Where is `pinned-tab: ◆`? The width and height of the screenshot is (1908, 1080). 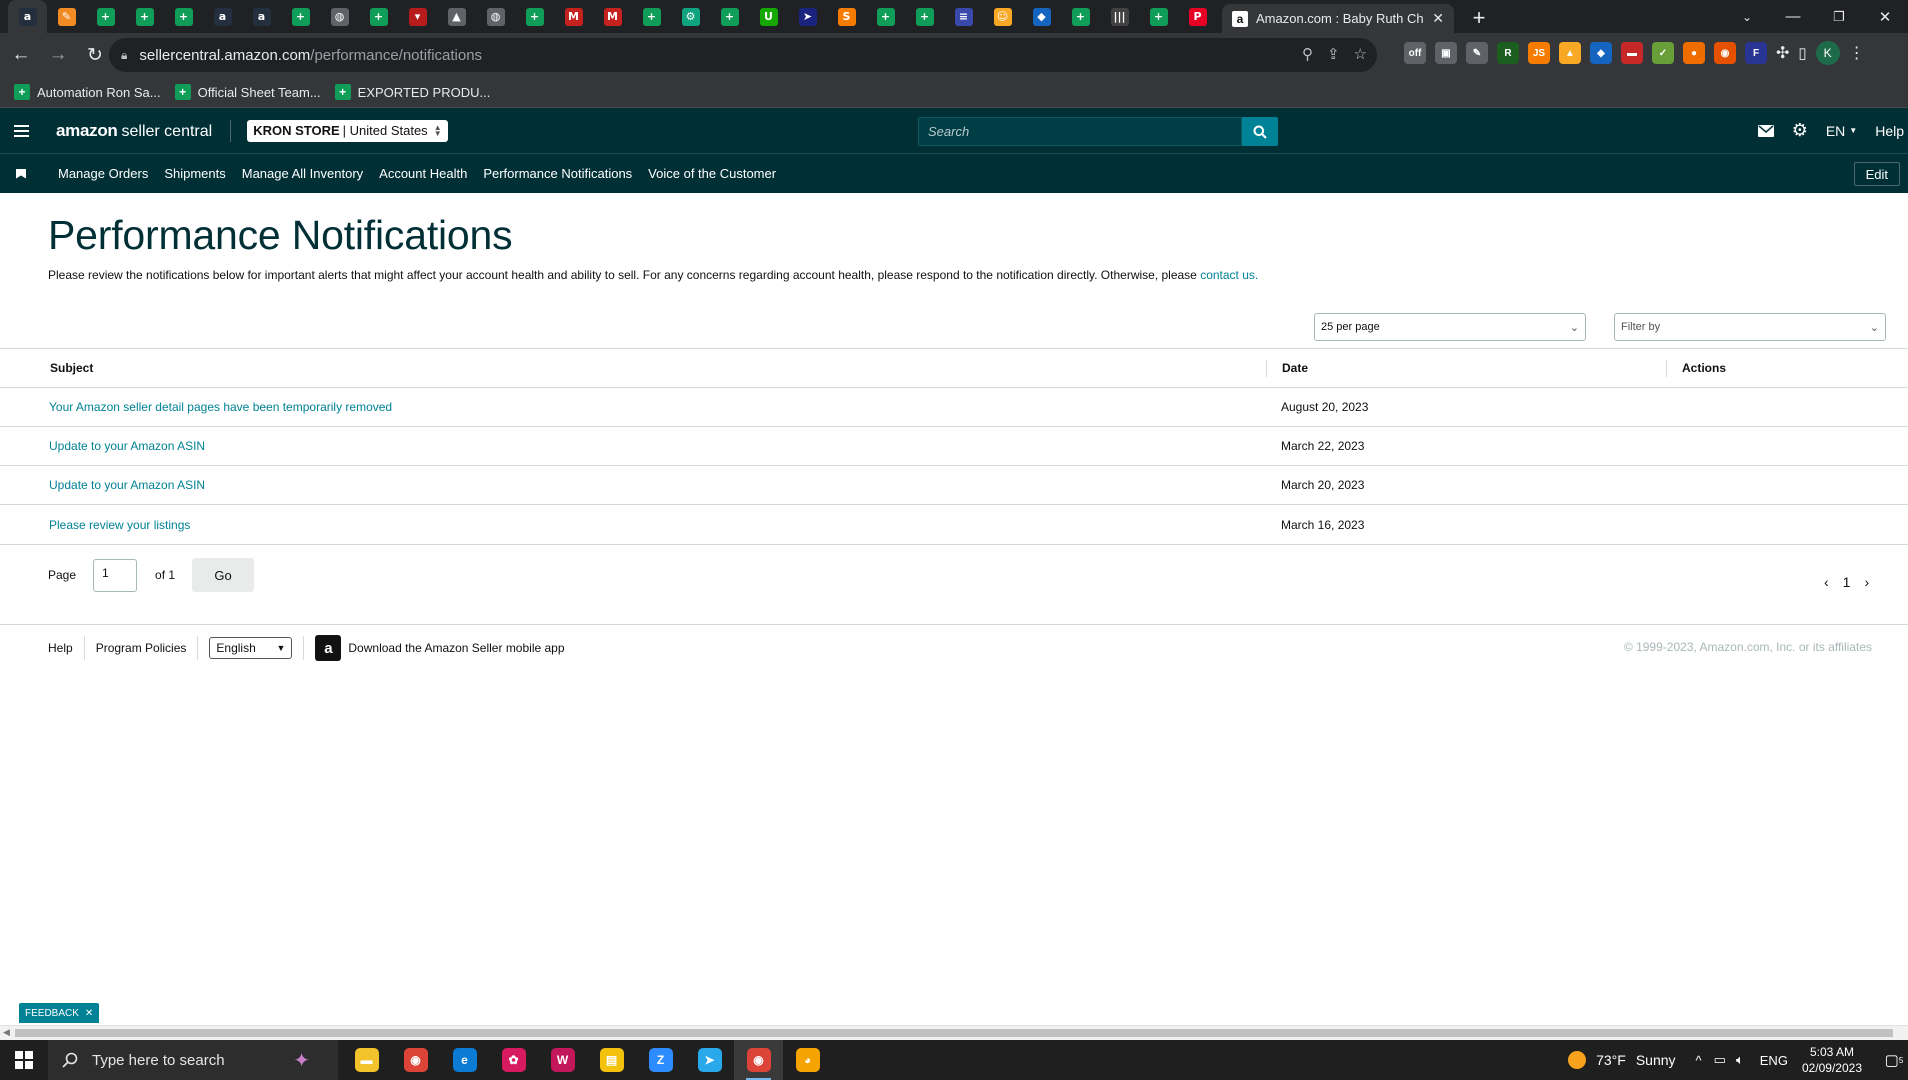
pinned-tab: ◆ is located at coordinates (1041, 16).